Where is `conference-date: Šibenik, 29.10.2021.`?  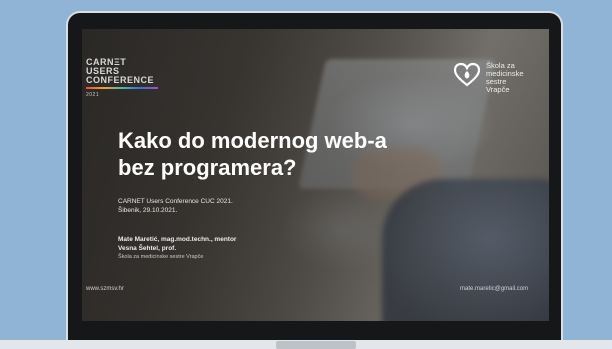
conference-date: Šibenik, 29.10.2021. is located at coordinates (148, 210).